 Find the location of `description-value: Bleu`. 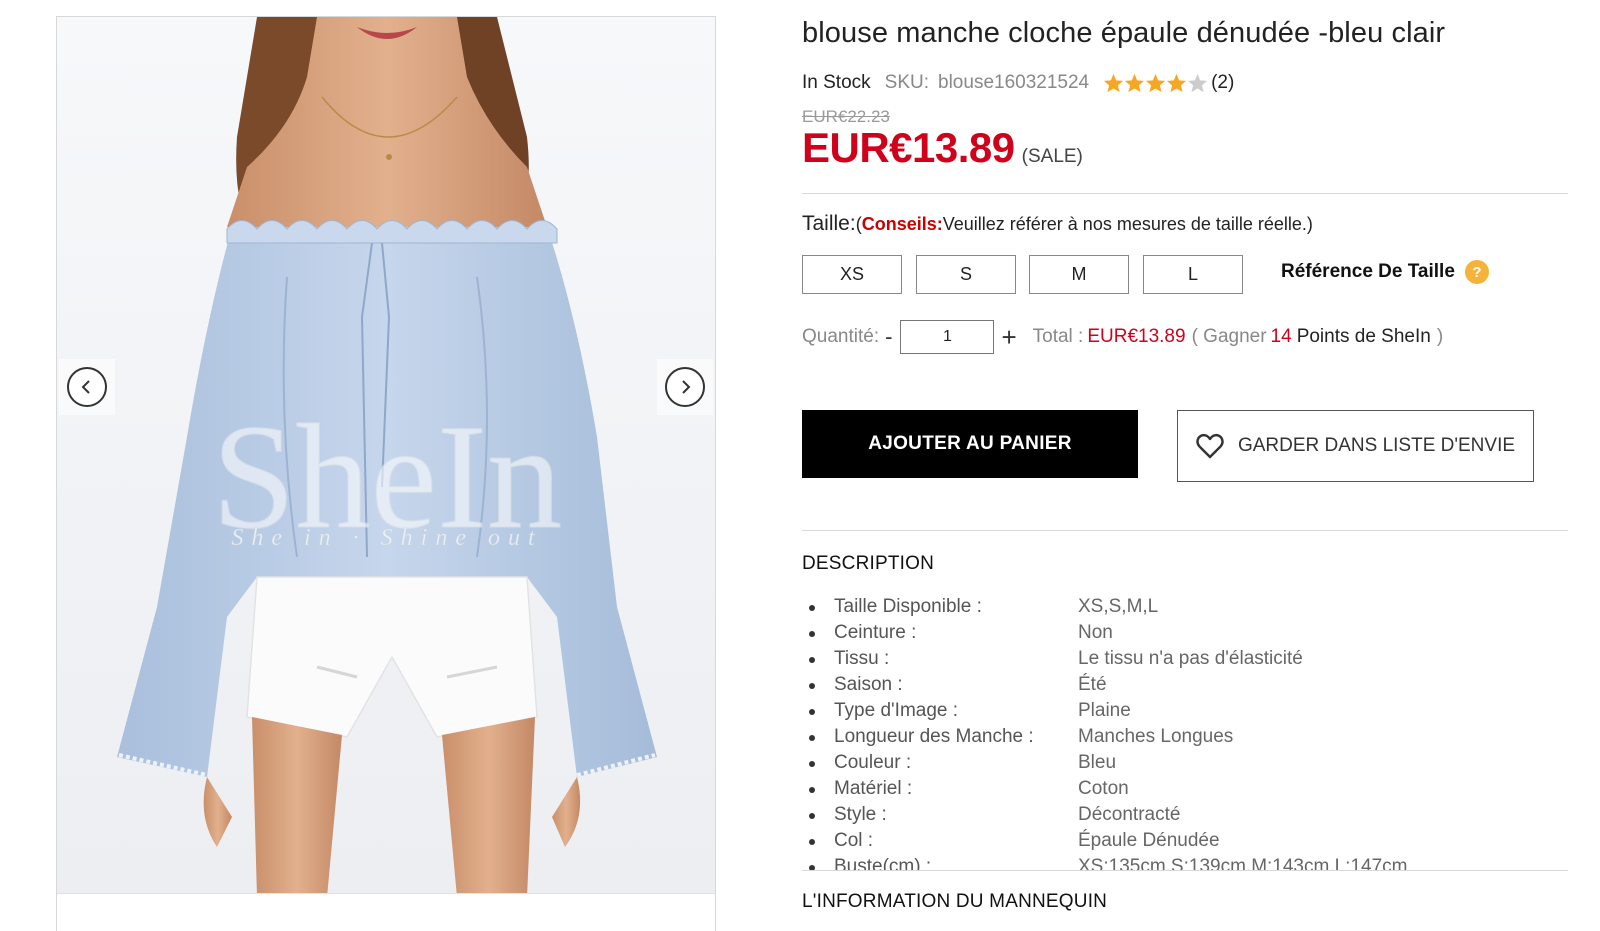

description-value: Bleu is located at coordinates (1097, 762).